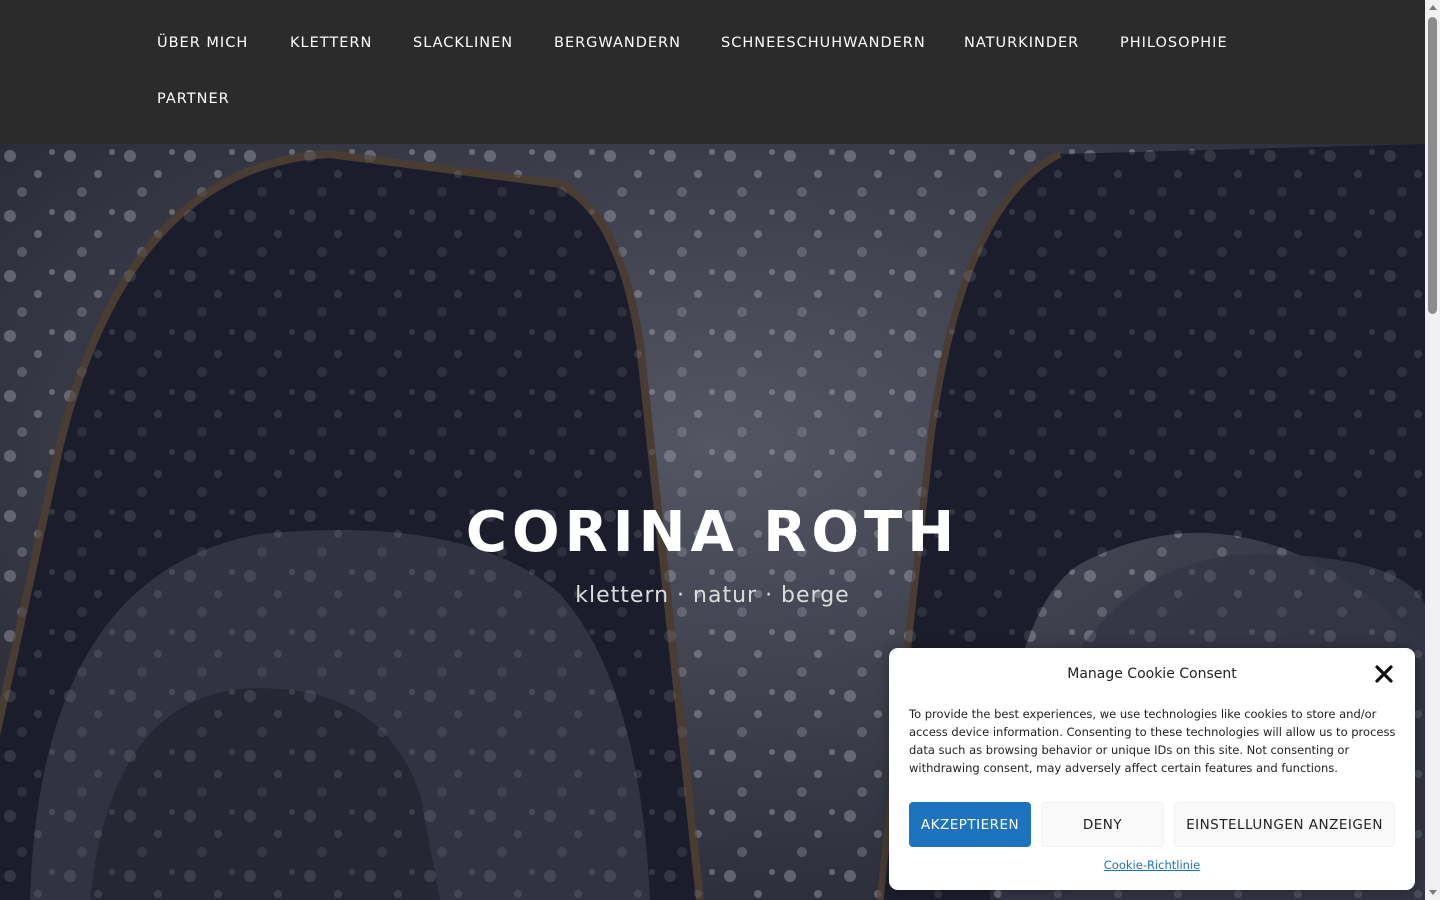 The width and height of the screenshot is (1440, 900). Describe the element at coordinates (1152, 865) in the screenshot. I see `cookie-policy-link: Cookie-Richtlinie` at that location.